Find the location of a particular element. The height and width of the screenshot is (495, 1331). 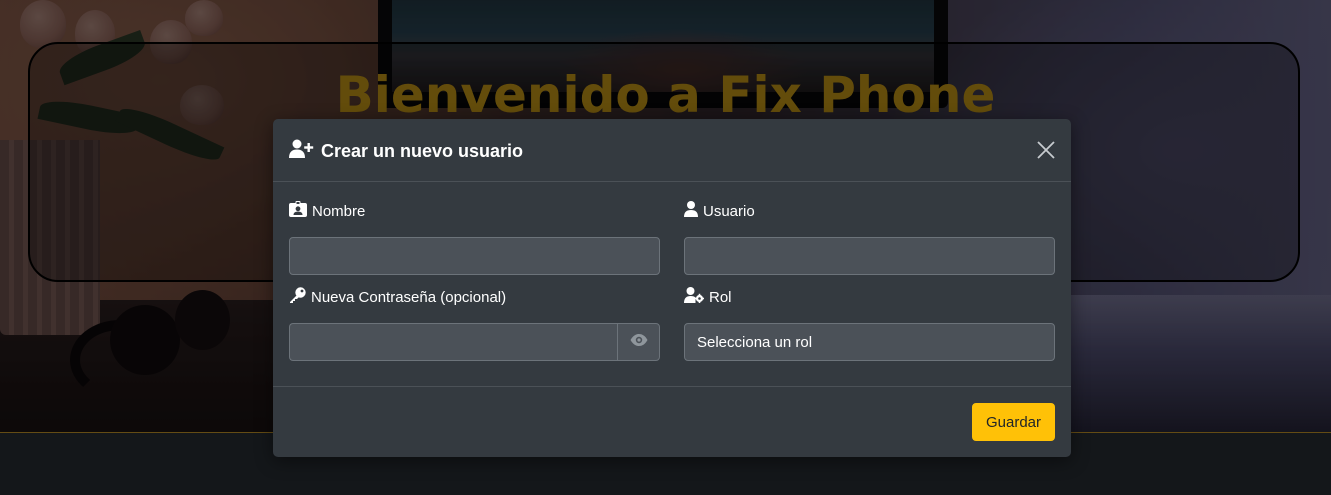

close-icon is located at coordinates (1046, 153).